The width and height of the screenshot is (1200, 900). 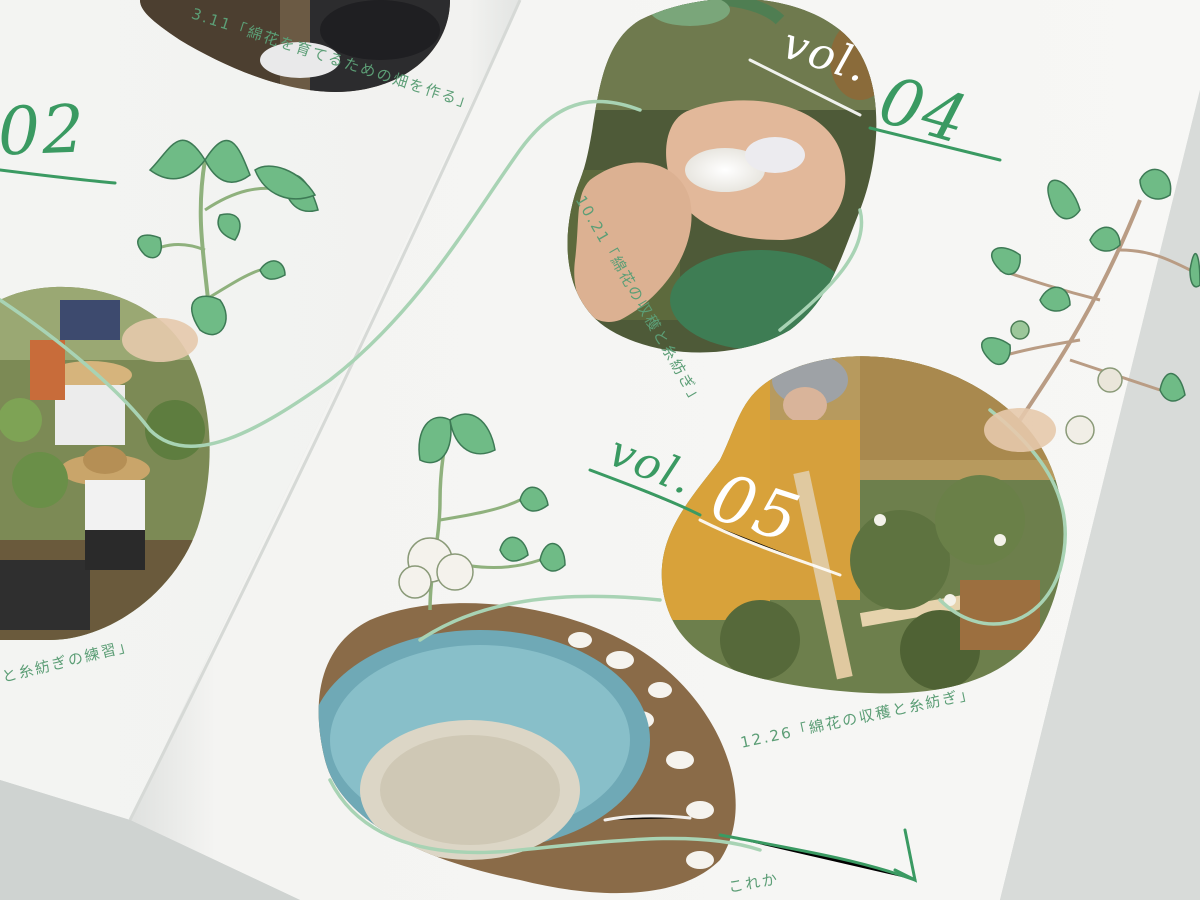 I want to click on vol-number: 05, so click(x=756, y=508).